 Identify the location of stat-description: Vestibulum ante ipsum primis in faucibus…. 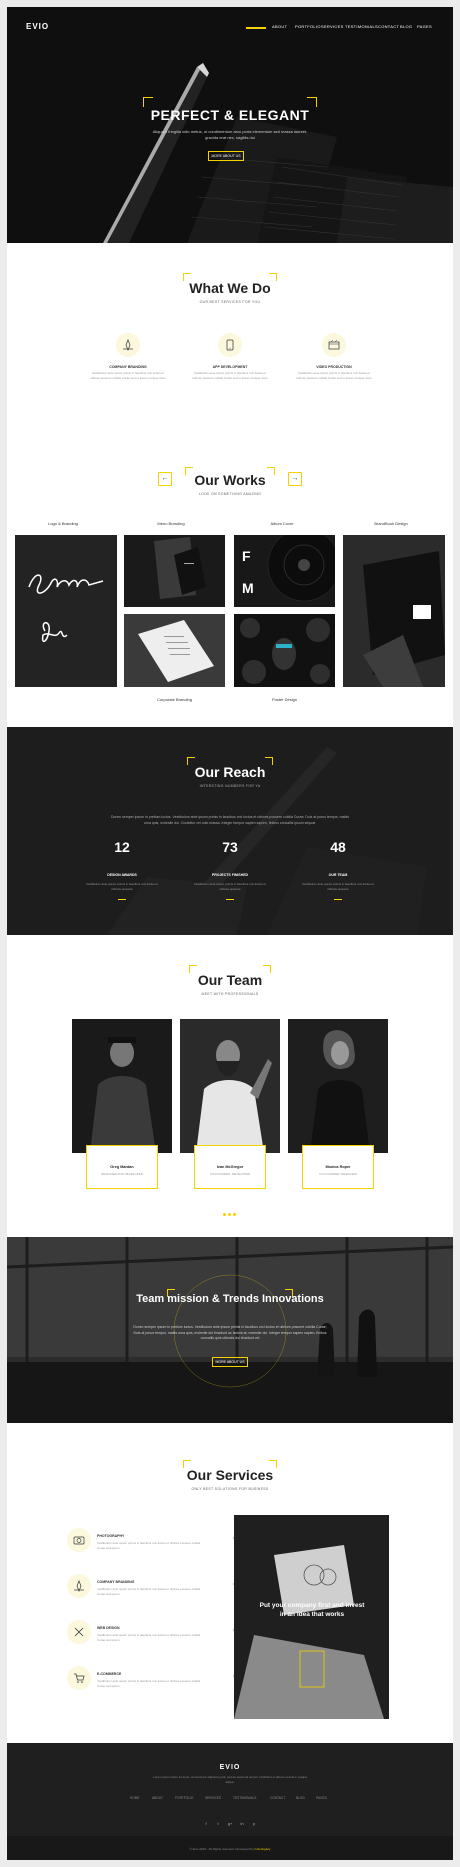
(122, 886).